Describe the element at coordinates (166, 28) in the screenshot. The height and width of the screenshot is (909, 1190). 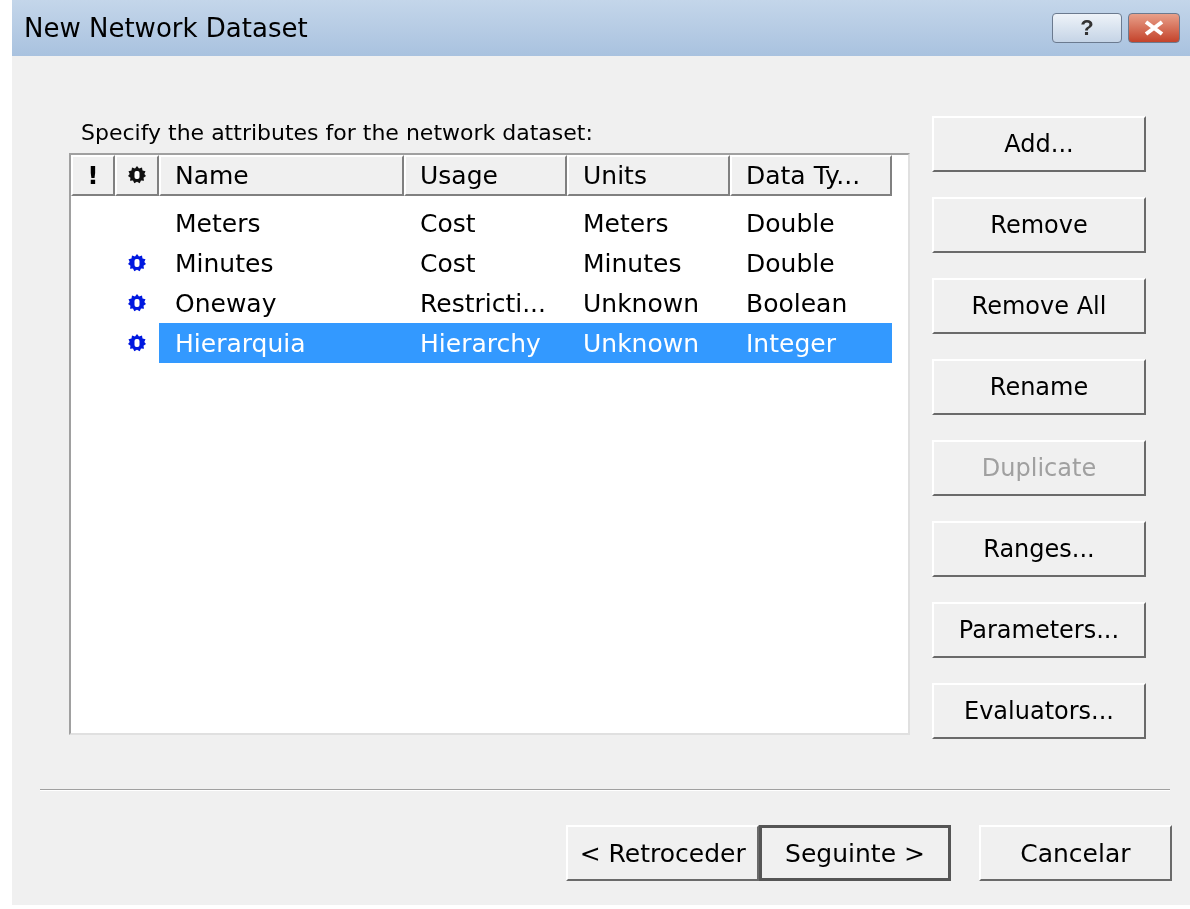
I see `window-title: New Network Dataset` at that location.